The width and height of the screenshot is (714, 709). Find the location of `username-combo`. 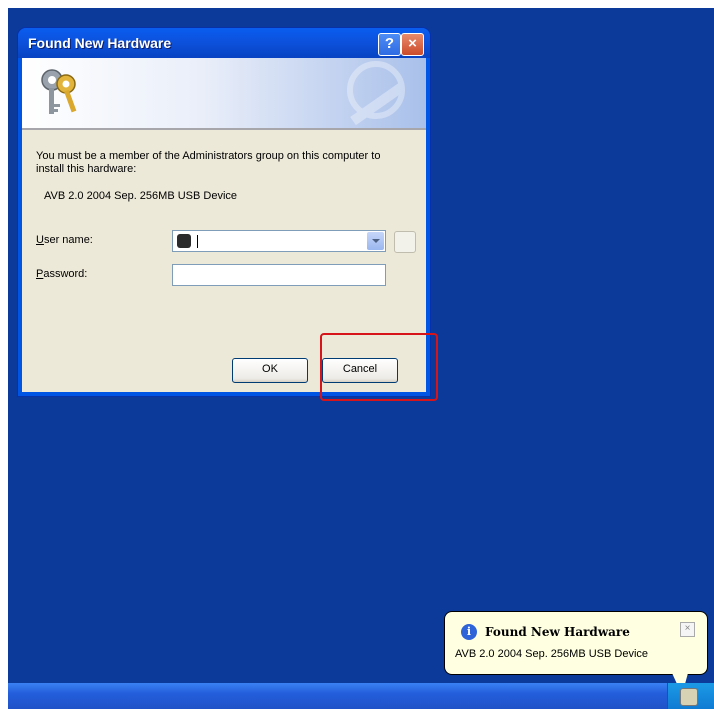

username-combo is located at coordinates (279, 241).